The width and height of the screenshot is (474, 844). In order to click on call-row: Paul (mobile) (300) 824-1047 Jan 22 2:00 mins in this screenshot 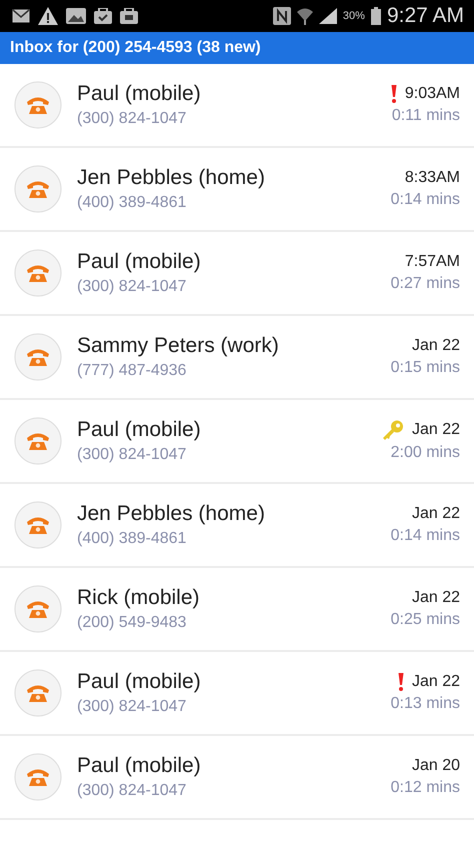, I will do `click(237, 442)`.